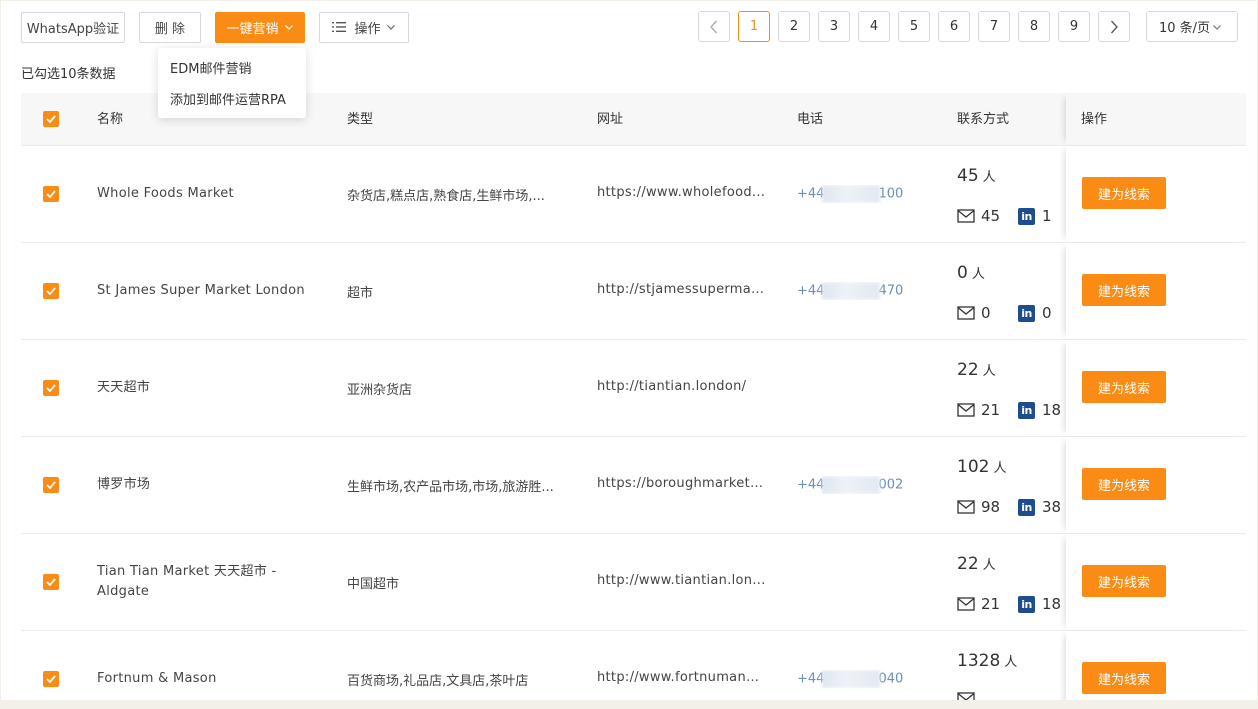  I want to click on row-phone: +44 100, so click(862, 194).